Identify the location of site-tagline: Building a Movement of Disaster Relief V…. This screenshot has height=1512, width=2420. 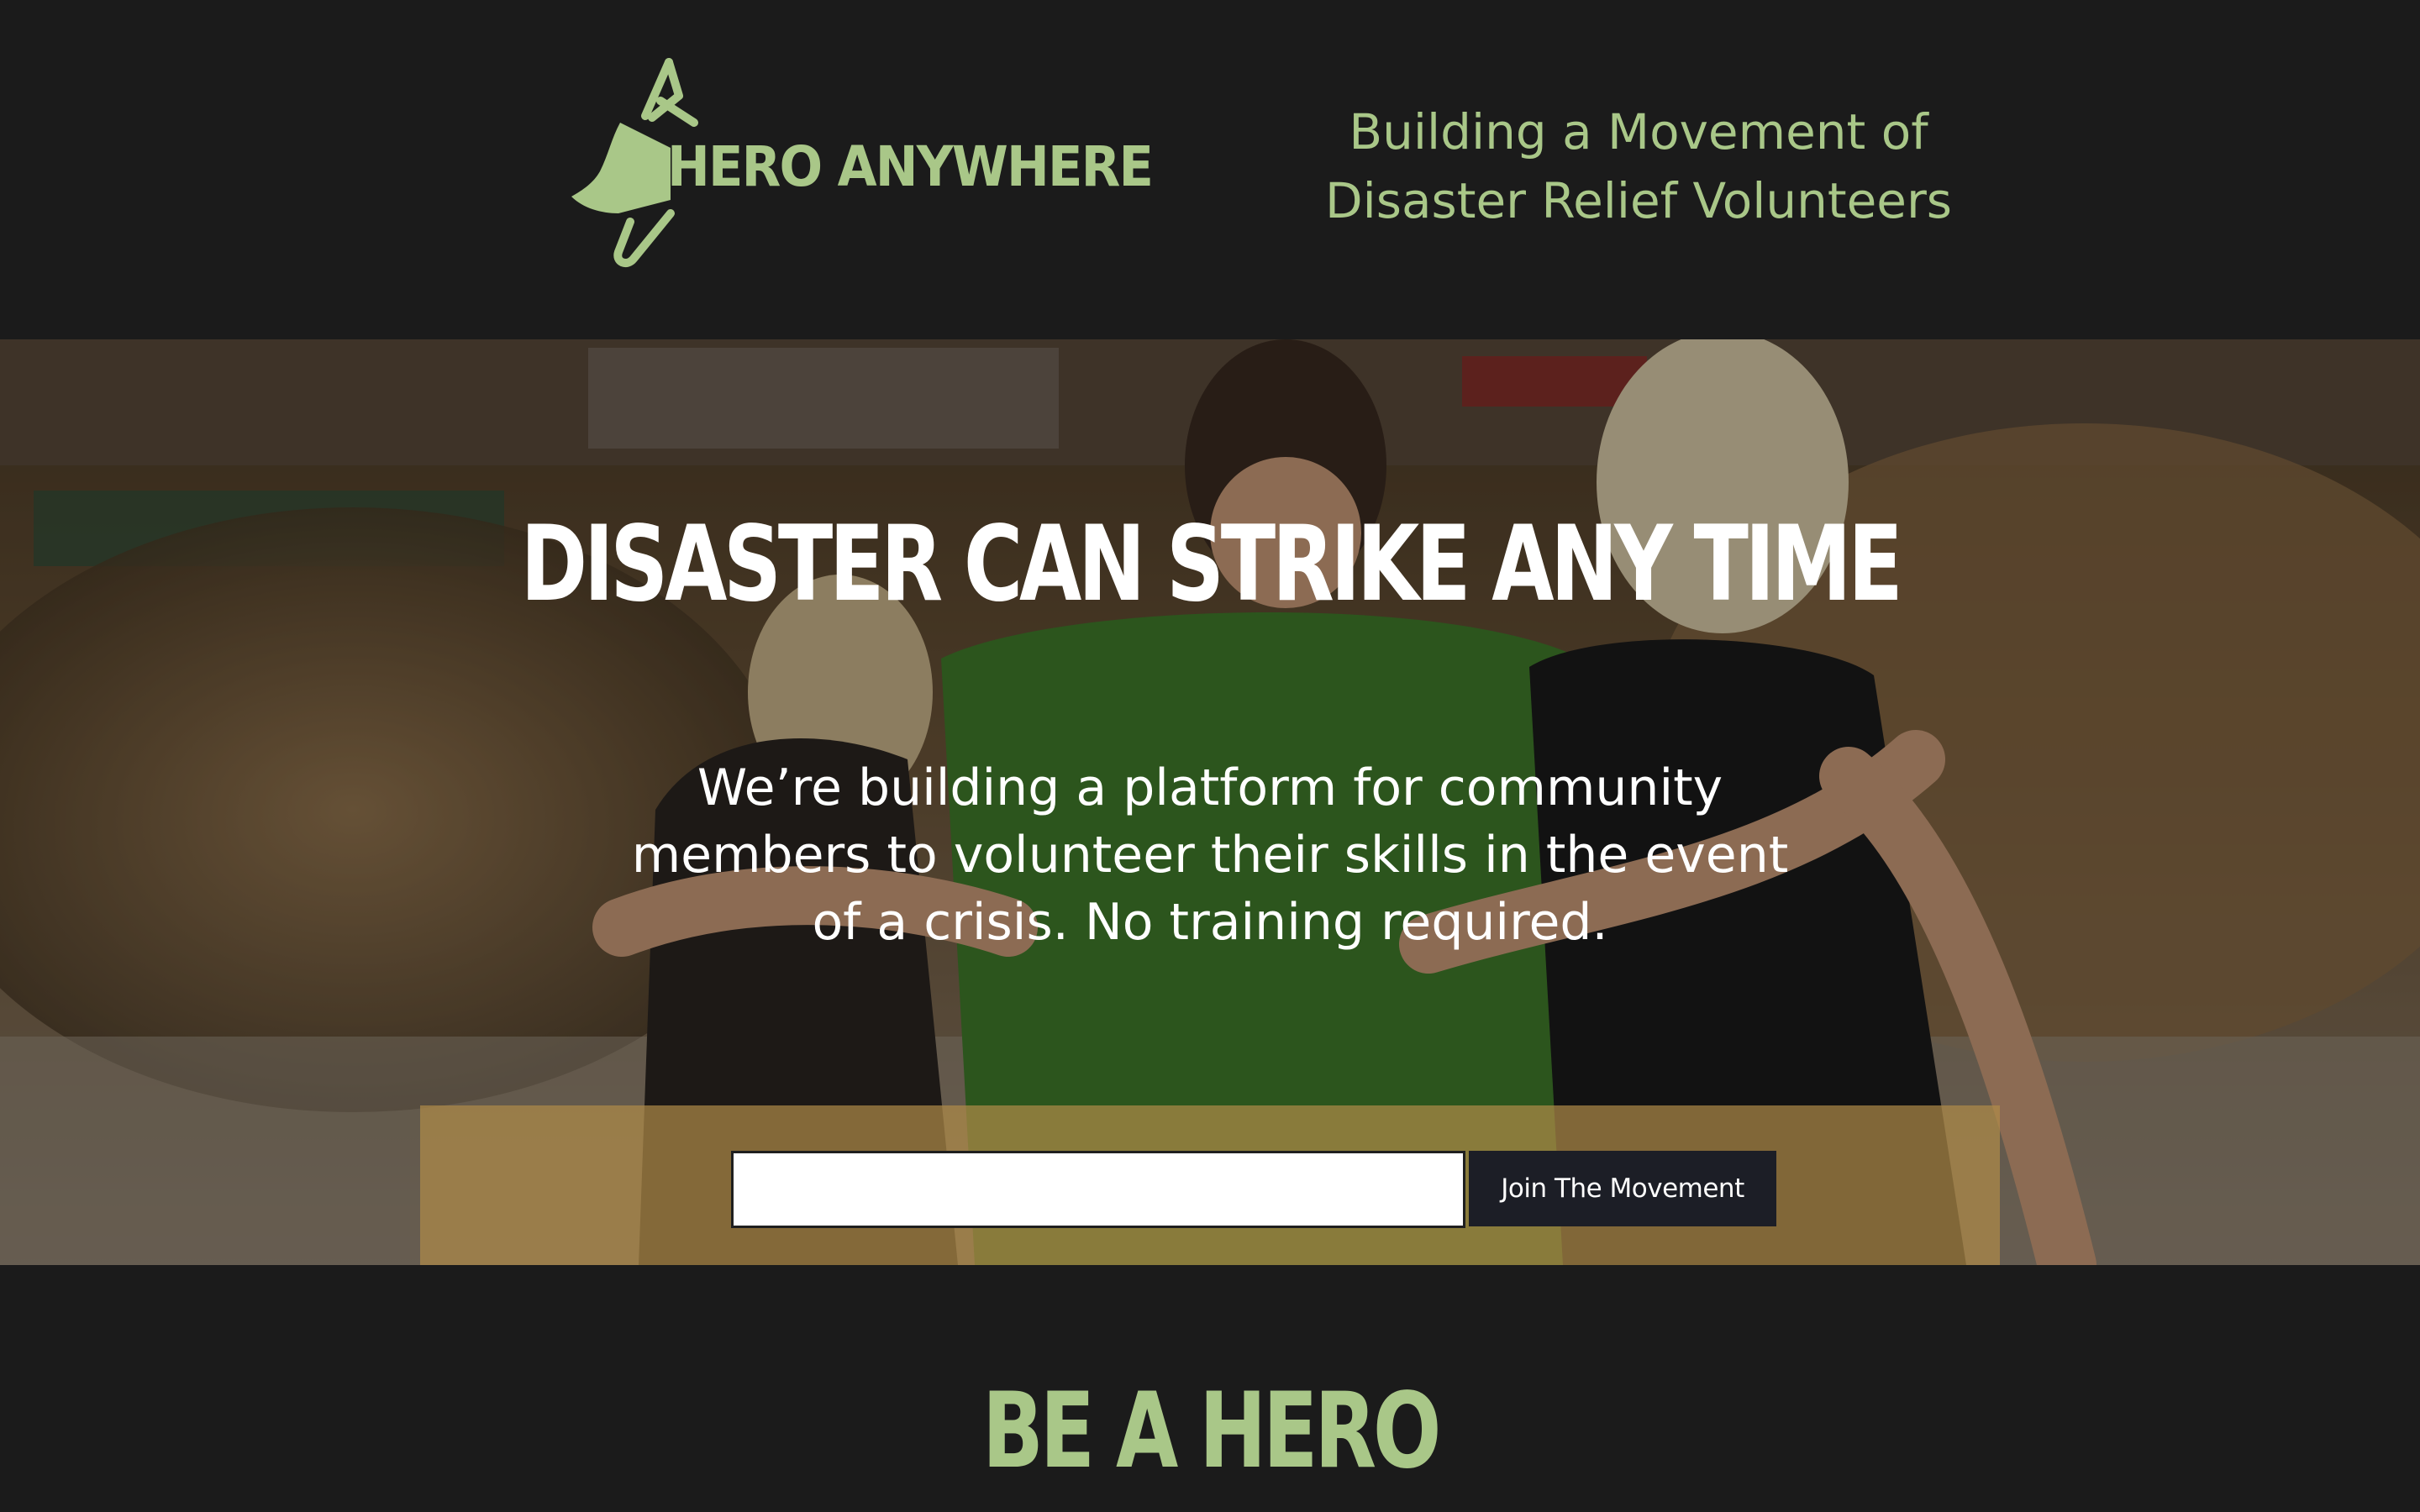
(1638, 166).